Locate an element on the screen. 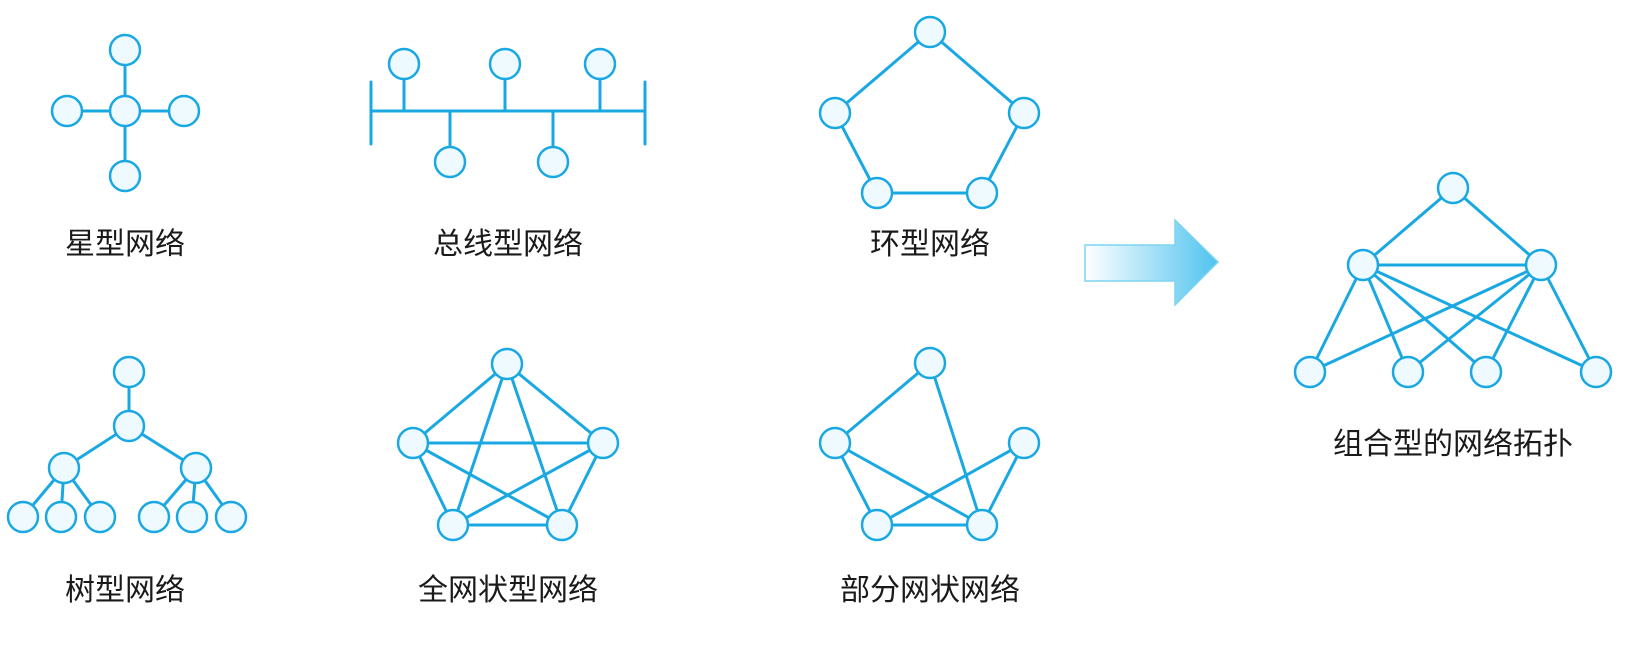 The width and height of the screenshot is (1644, 645). star-caption: 星型网络 is located at coordinates (125, 244).